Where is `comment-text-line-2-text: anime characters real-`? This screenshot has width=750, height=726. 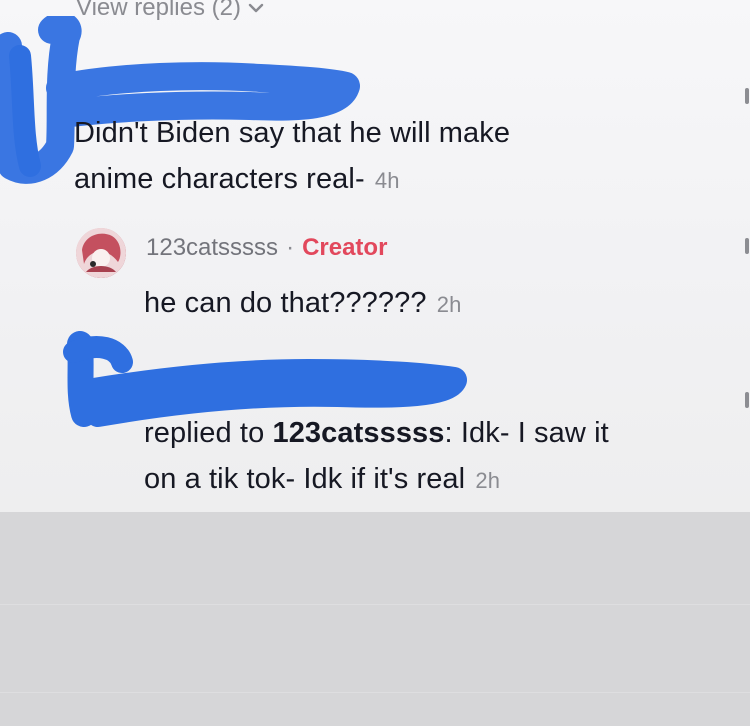 comment-text-line-2-text: anime characters real- is located at coordinates (219, 179).